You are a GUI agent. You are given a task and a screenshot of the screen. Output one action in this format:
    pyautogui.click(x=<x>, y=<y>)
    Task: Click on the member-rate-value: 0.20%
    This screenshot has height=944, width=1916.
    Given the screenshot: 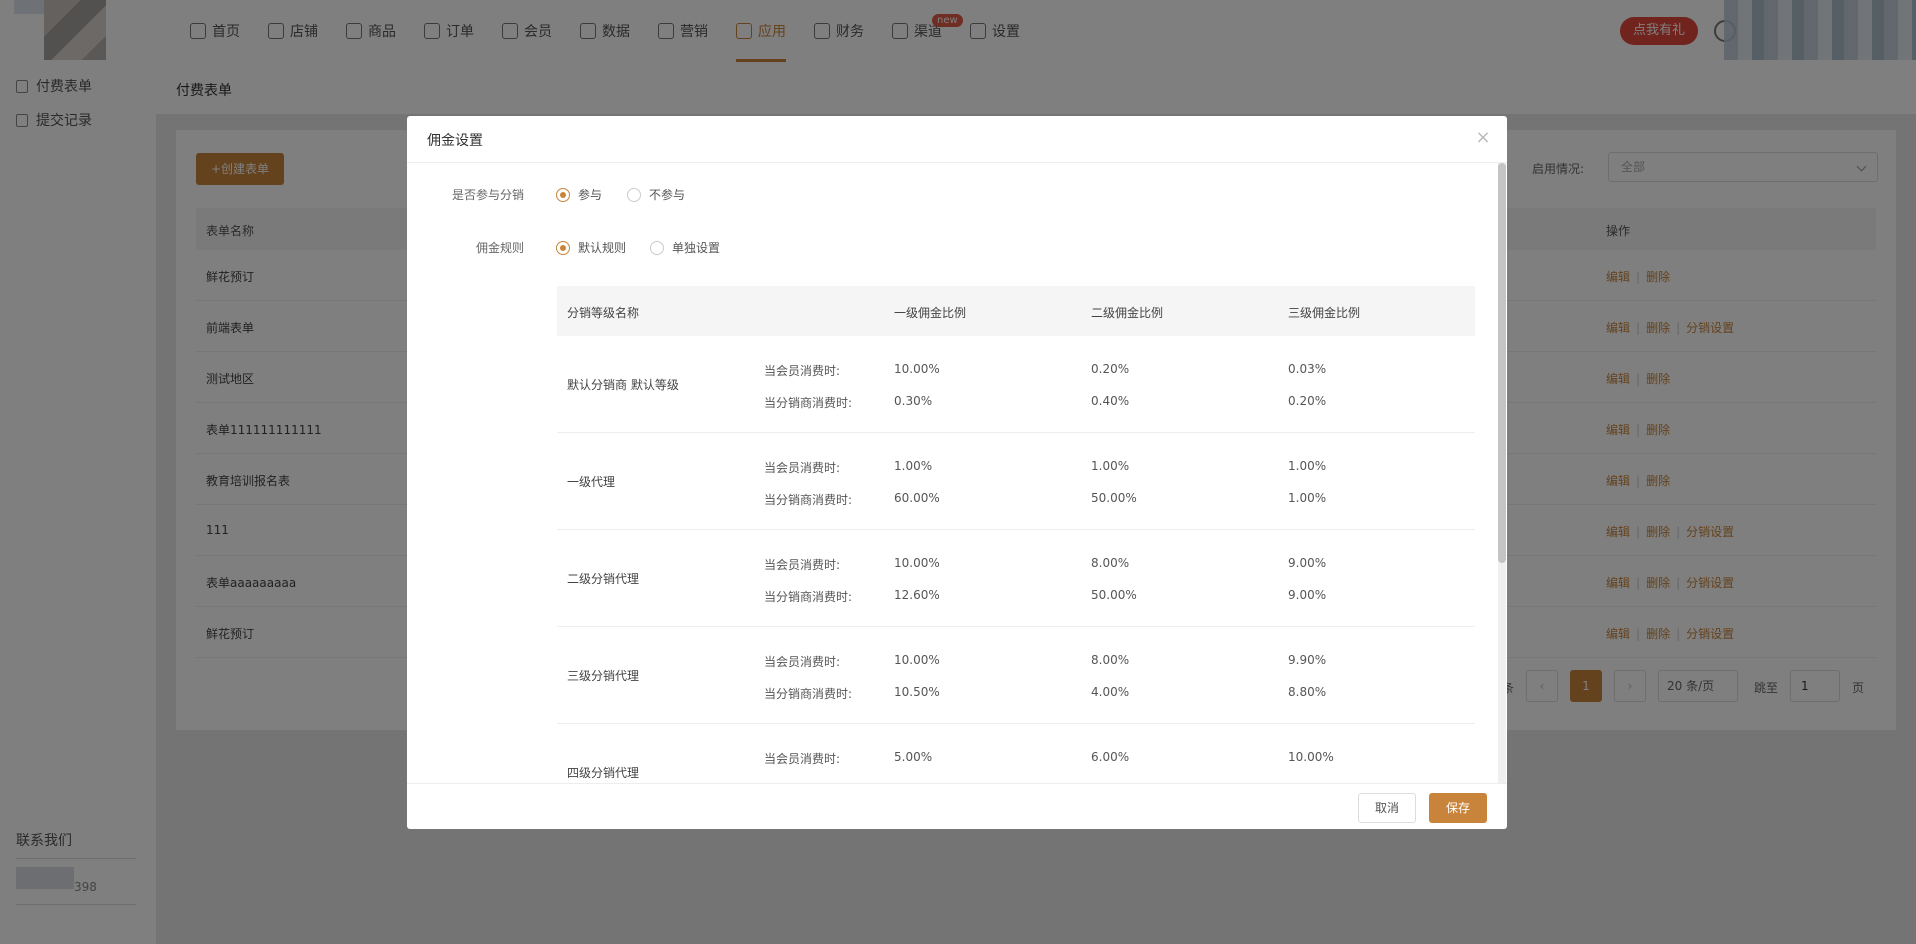 What is the action you would take?
    pyautogui.click(x=1110, y=369)
    